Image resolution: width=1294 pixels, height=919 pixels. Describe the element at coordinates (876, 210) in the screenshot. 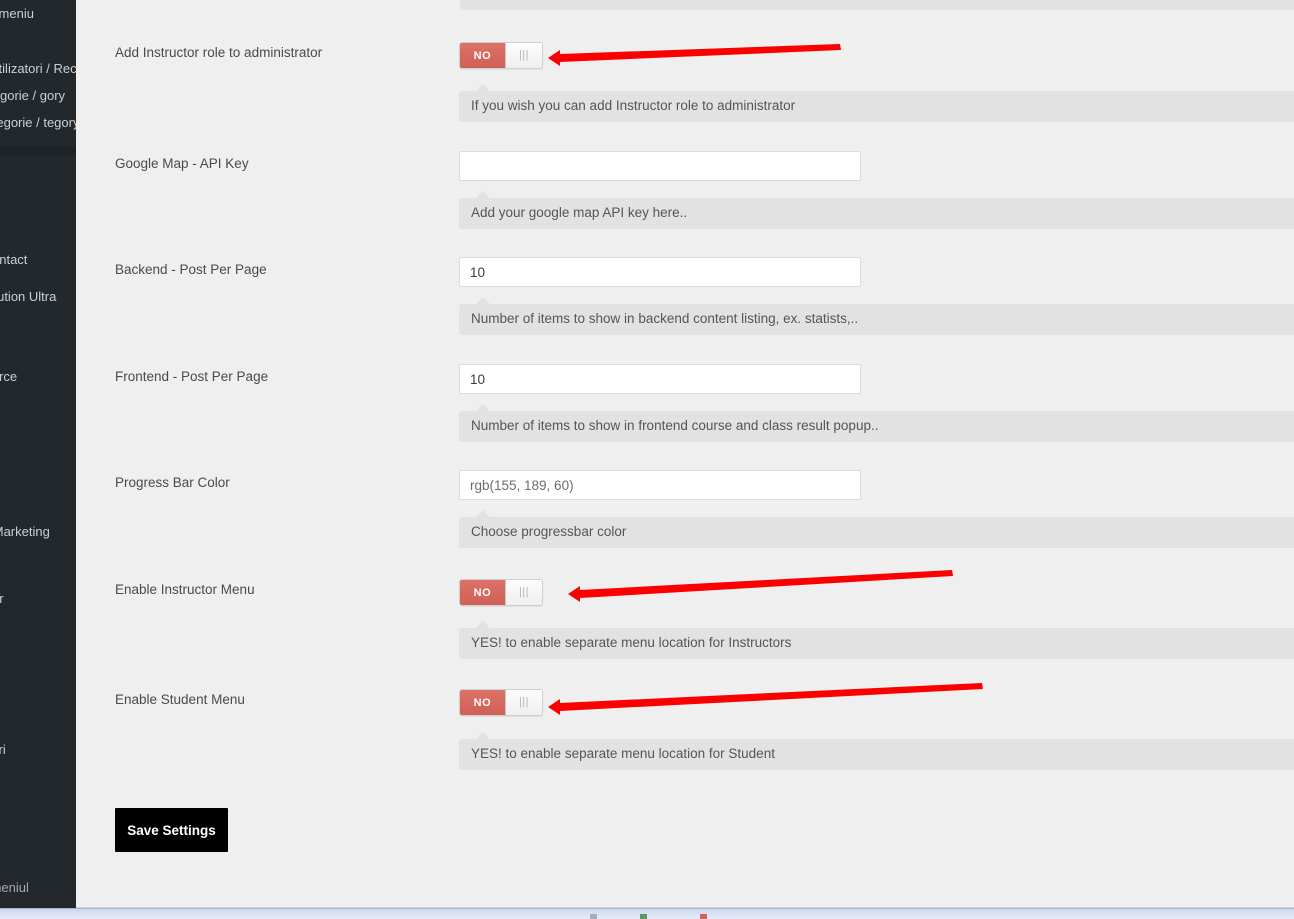

I see `help-bar-google-map-api-key: Add your google map API key here..` at that location.